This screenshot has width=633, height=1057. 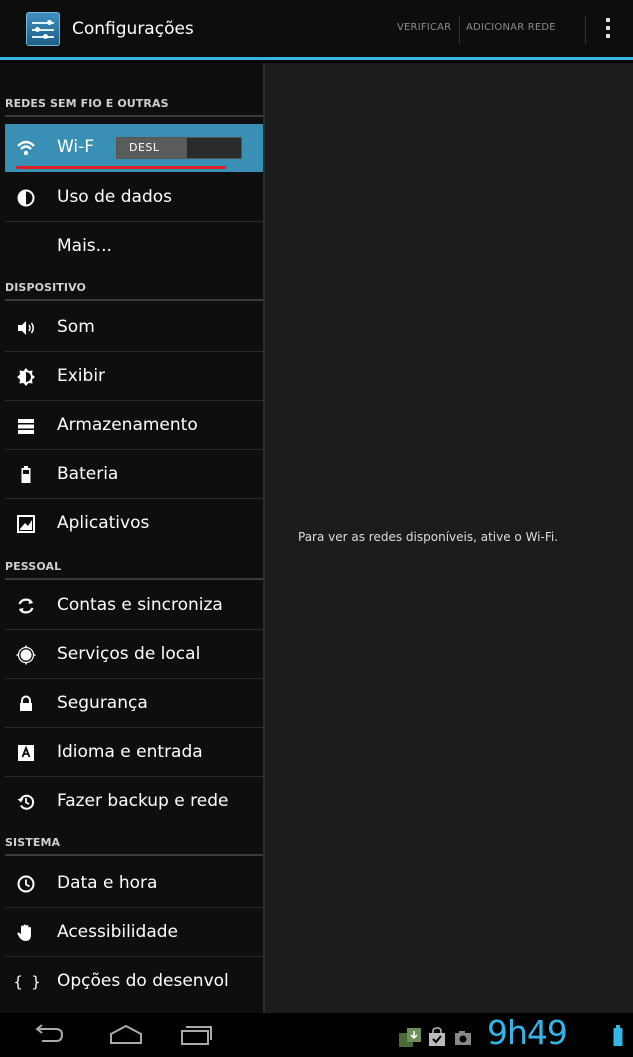 What do you see at coordinates (27, 982) in the screenshot?
I see `braces-icon: { }` at bounding box center [27, 982].